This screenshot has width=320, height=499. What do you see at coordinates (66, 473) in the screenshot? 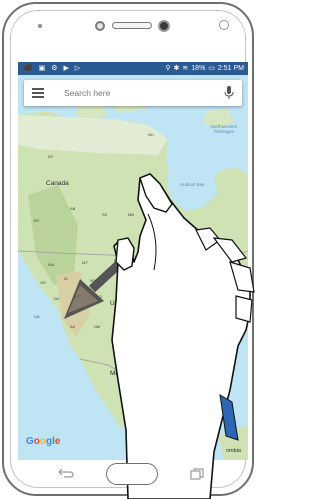
I see `back-icon` at bounding box center [66, 473].